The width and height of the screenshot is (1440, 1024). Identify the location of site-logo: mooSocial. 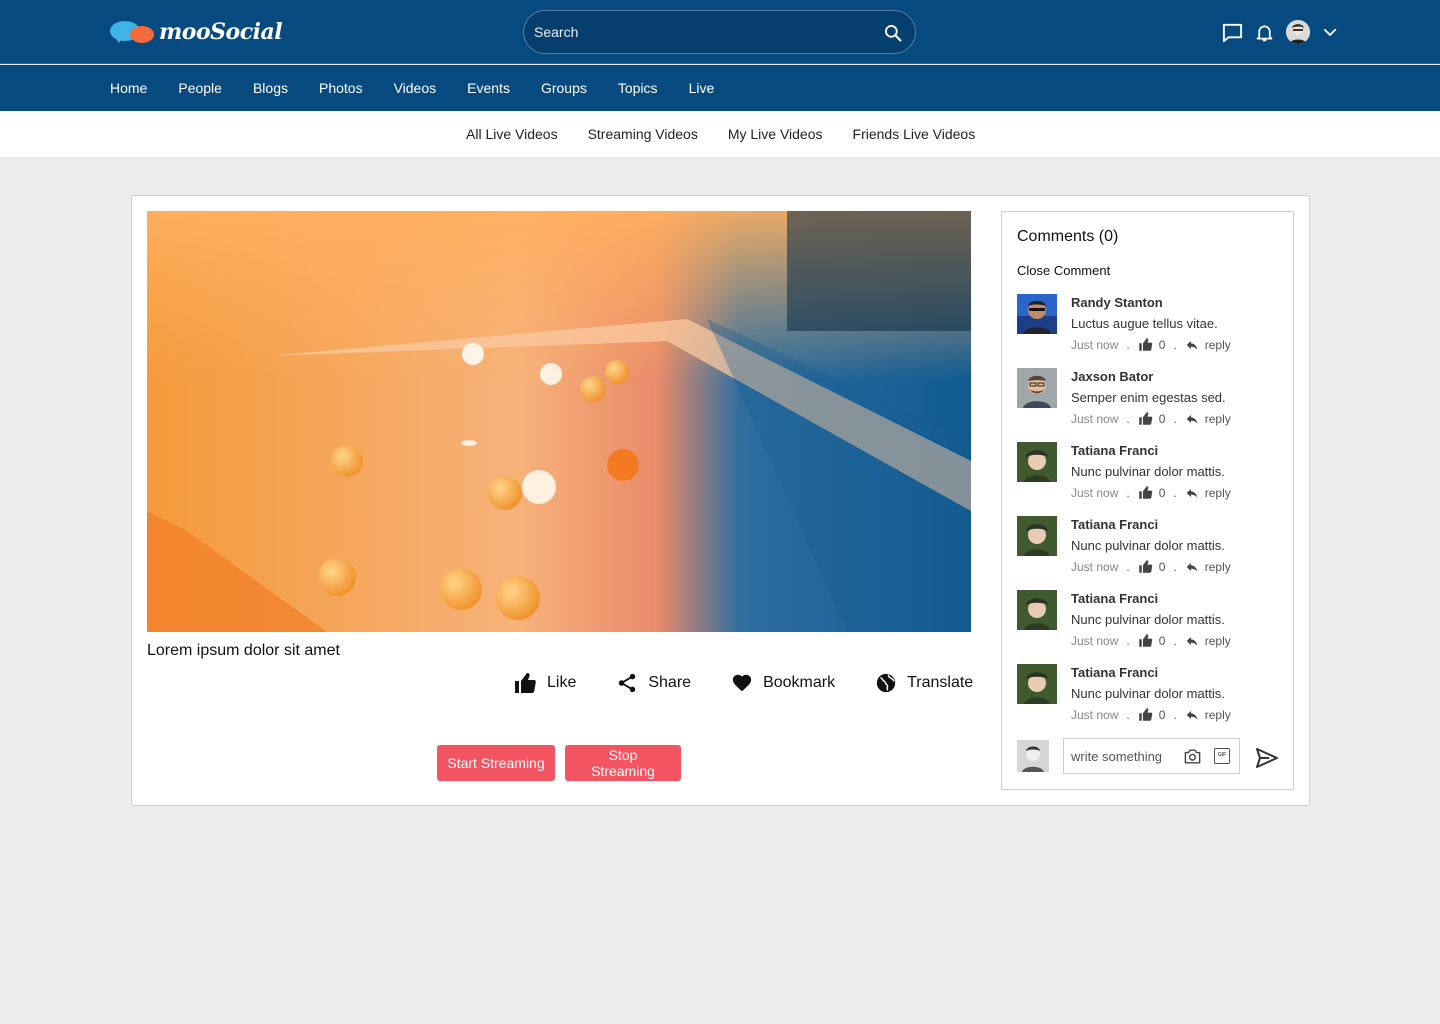
(196, 32).